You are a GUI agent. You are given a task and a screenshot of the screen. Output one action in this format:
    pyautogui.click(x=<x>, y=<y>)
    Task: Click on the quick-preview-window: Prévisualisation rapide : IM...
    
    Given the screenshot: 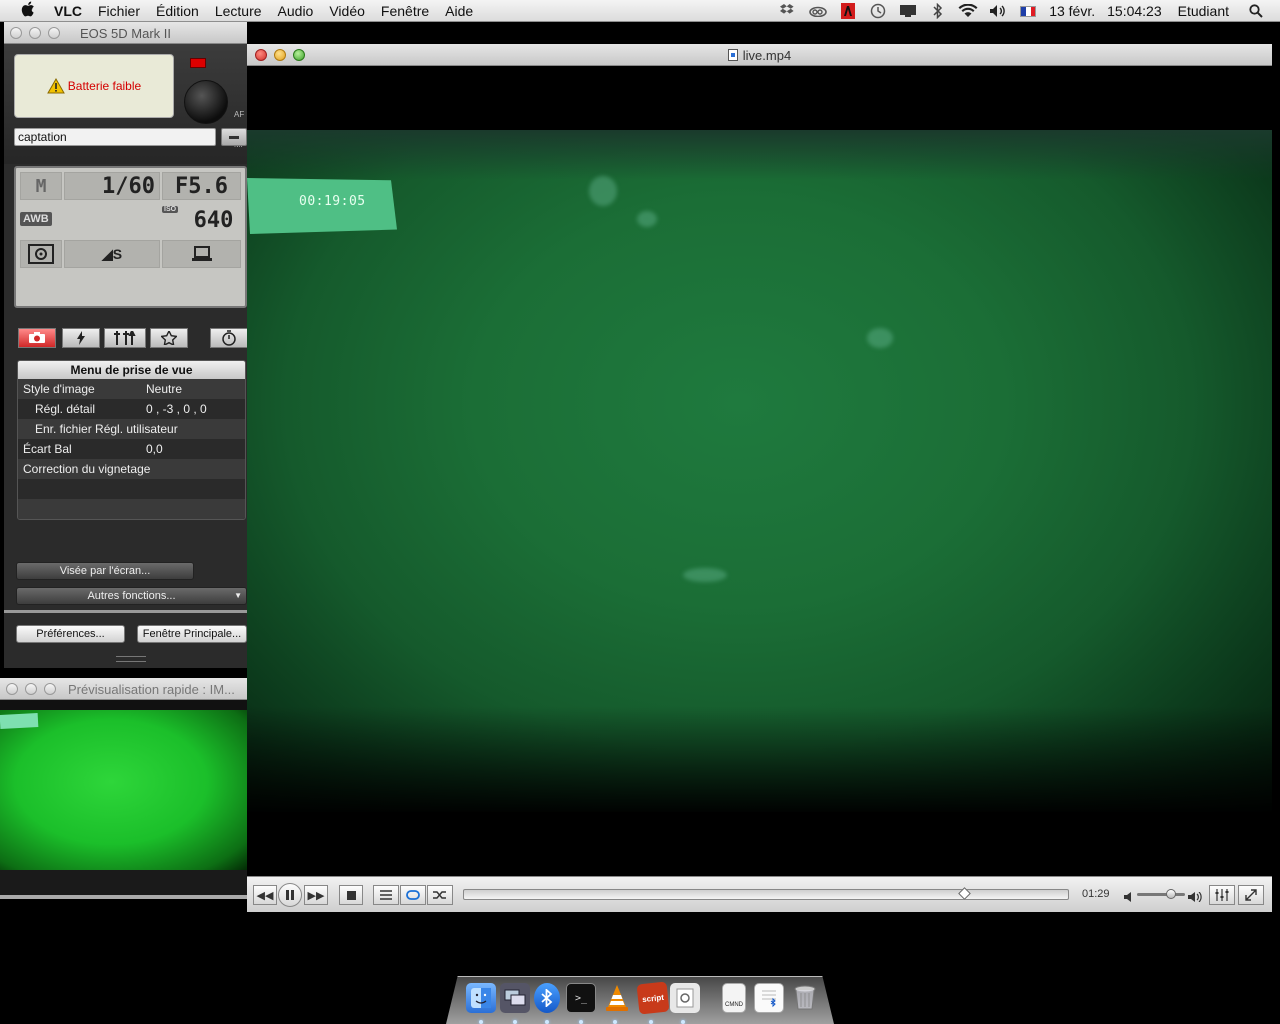 What is the action you would take?
    pyautogui.click(x=123, y=788)
    